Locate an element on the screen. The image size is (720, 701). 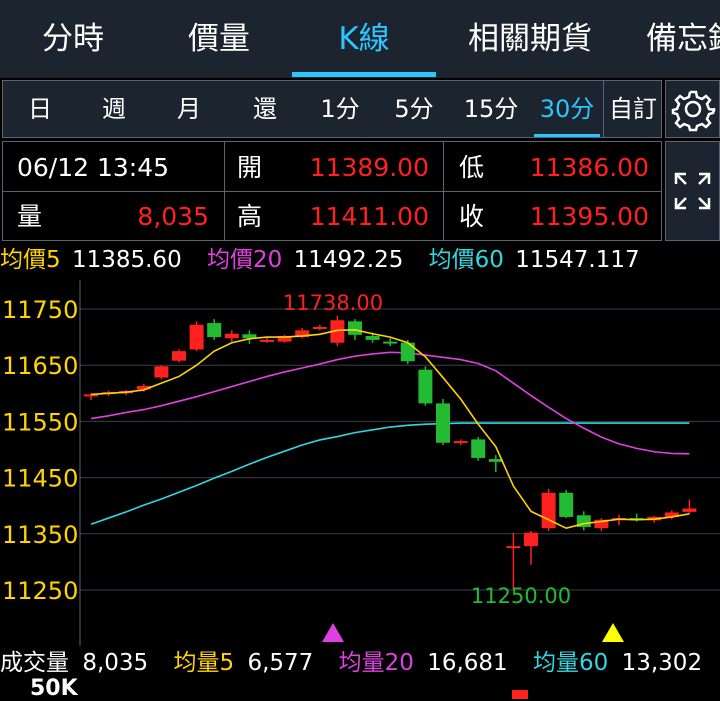
period-15min: 15分 is located at coordinates (491, 109).